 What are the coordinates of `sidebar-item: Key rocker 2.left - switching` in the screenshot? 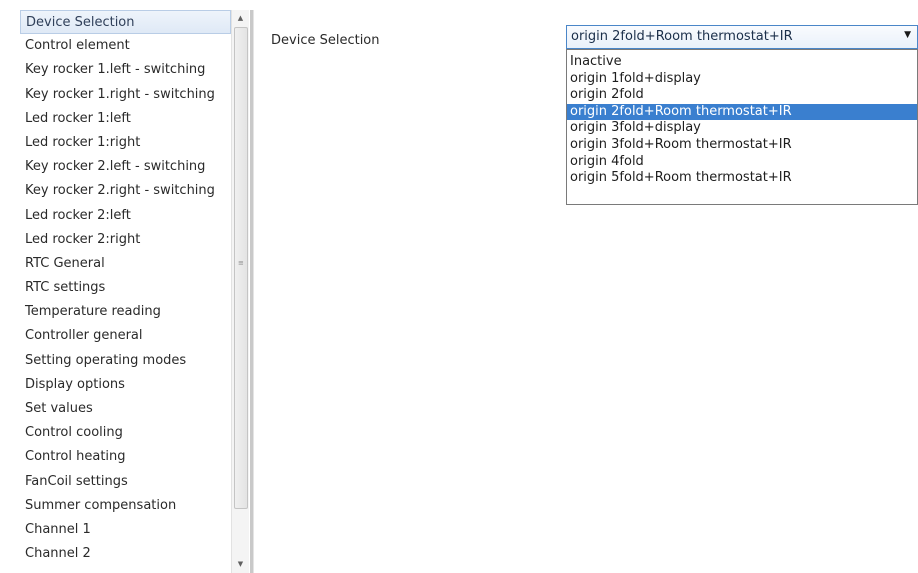 It's located at (125, 167).